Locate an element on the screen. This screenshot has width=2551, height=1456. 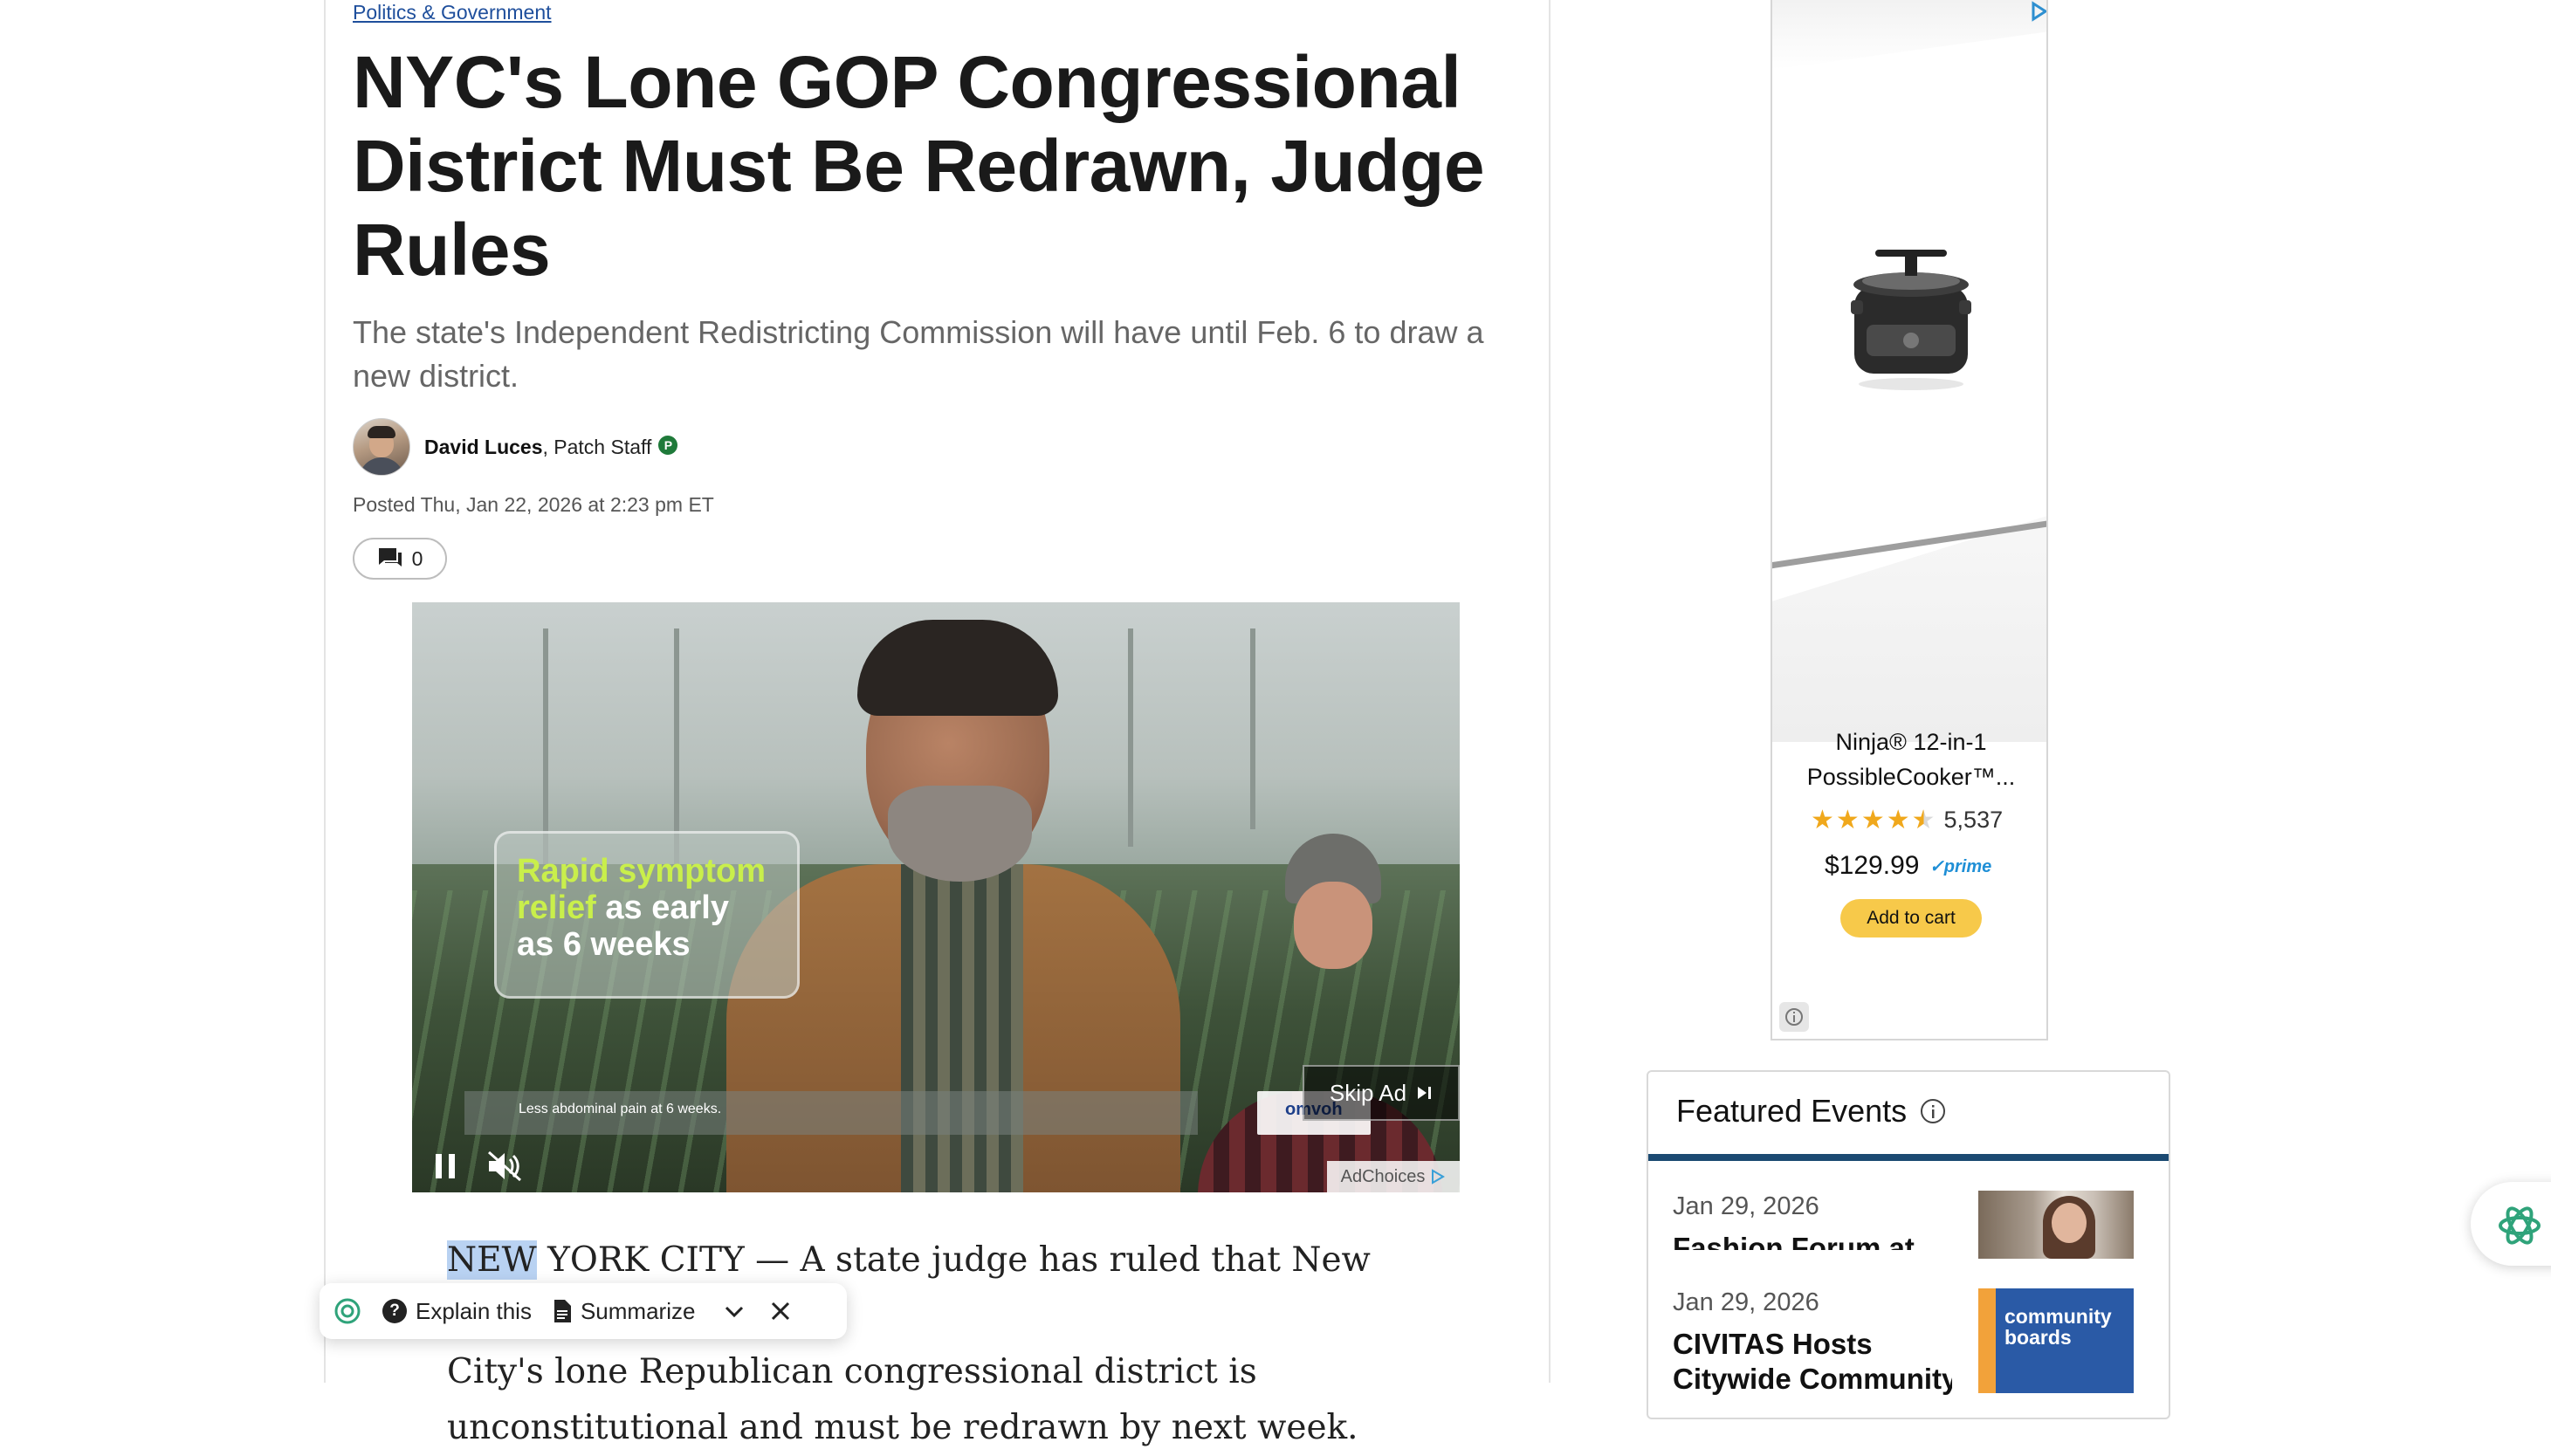
skip-ad-label: Skip Ad is located at coordinates (1368, 1092).